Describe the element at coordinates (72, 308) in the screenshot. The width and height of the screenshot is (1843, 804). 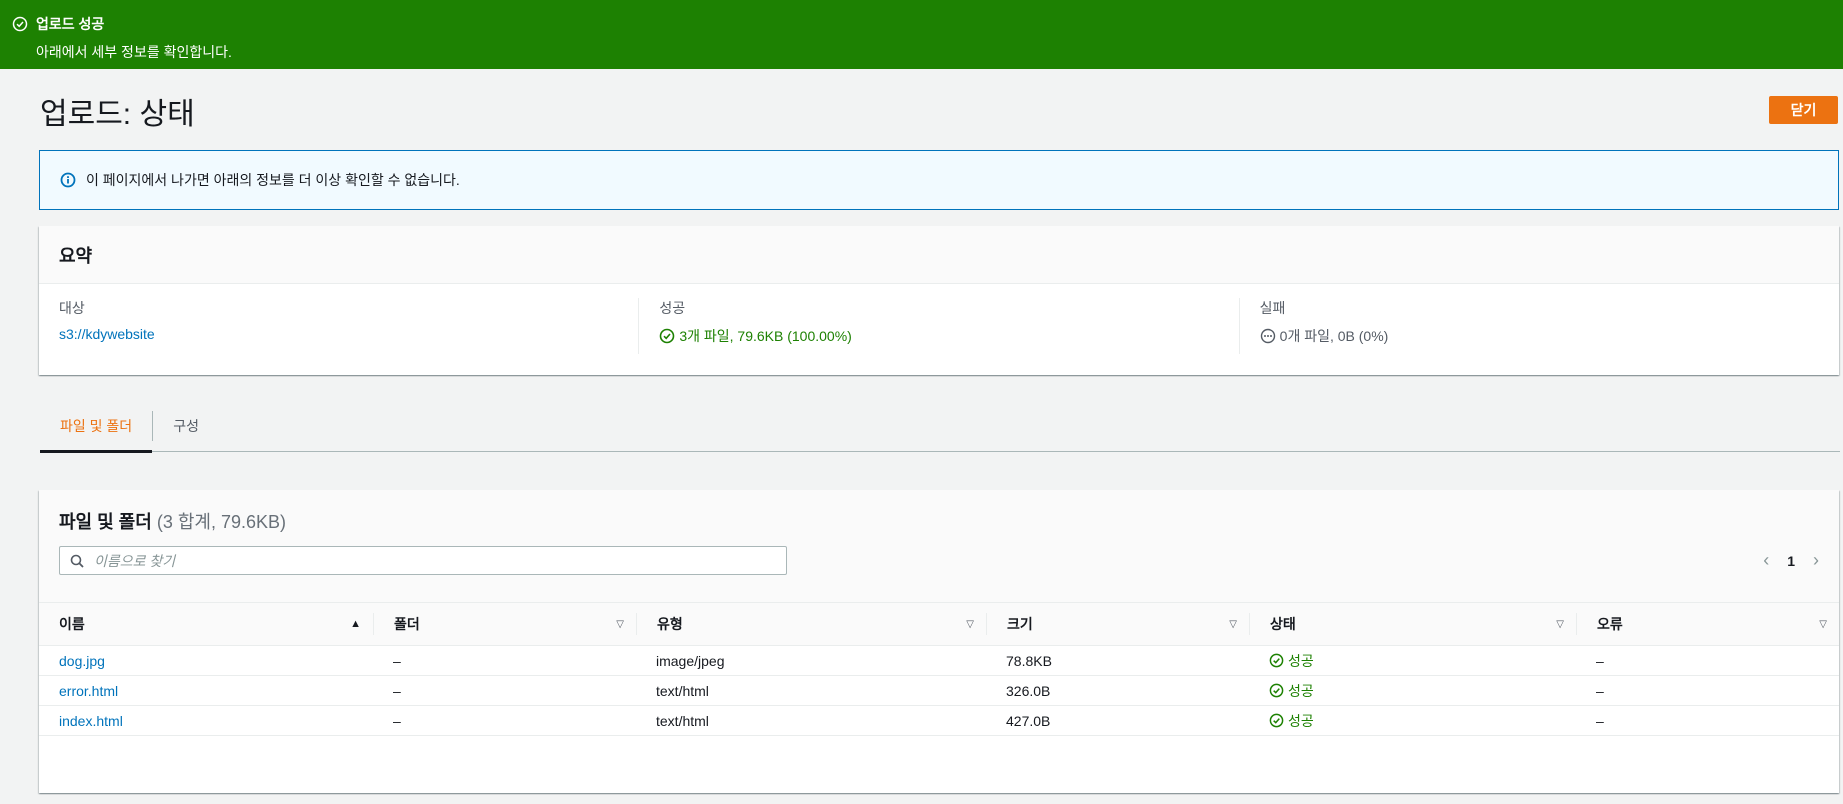
I see `target-label: 대상` at that location.